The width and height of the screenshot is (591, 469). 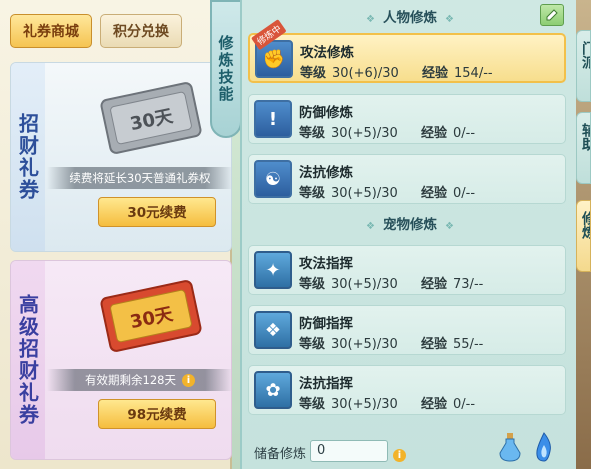 I want to click on claw-icon: ✦, so click(x=273, y=270).